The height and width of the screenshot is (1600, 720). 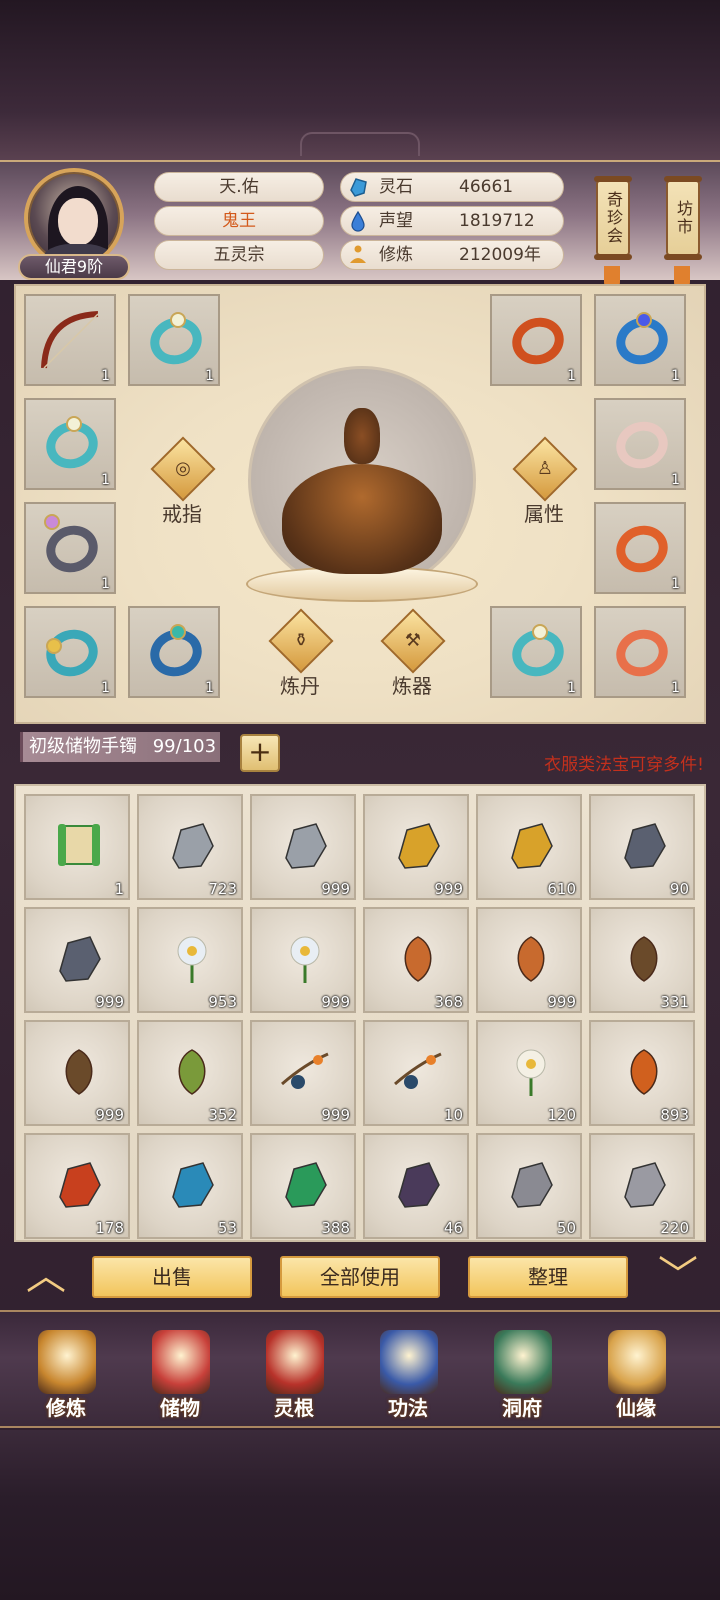 I want to click on market-button: 坊市, so click(x=683, y=218).